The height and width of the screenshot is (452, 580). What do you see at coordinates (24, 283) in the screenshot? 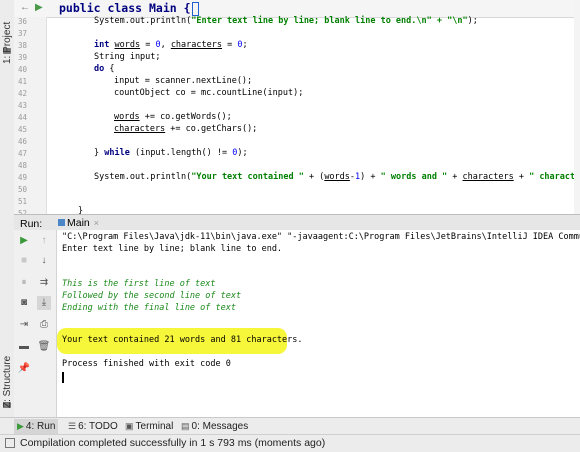
I see `pause-icon: ⏸` at bounding box center [24, 283].